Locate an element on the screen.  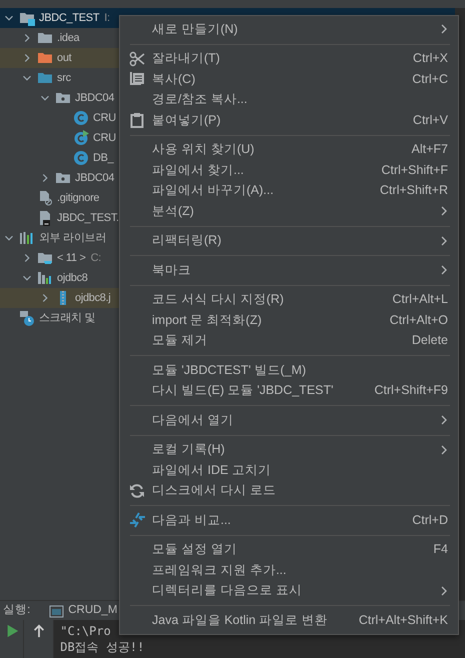
shortcut-text: Ctrl+Shift+R is located at coordinates (414, 191).